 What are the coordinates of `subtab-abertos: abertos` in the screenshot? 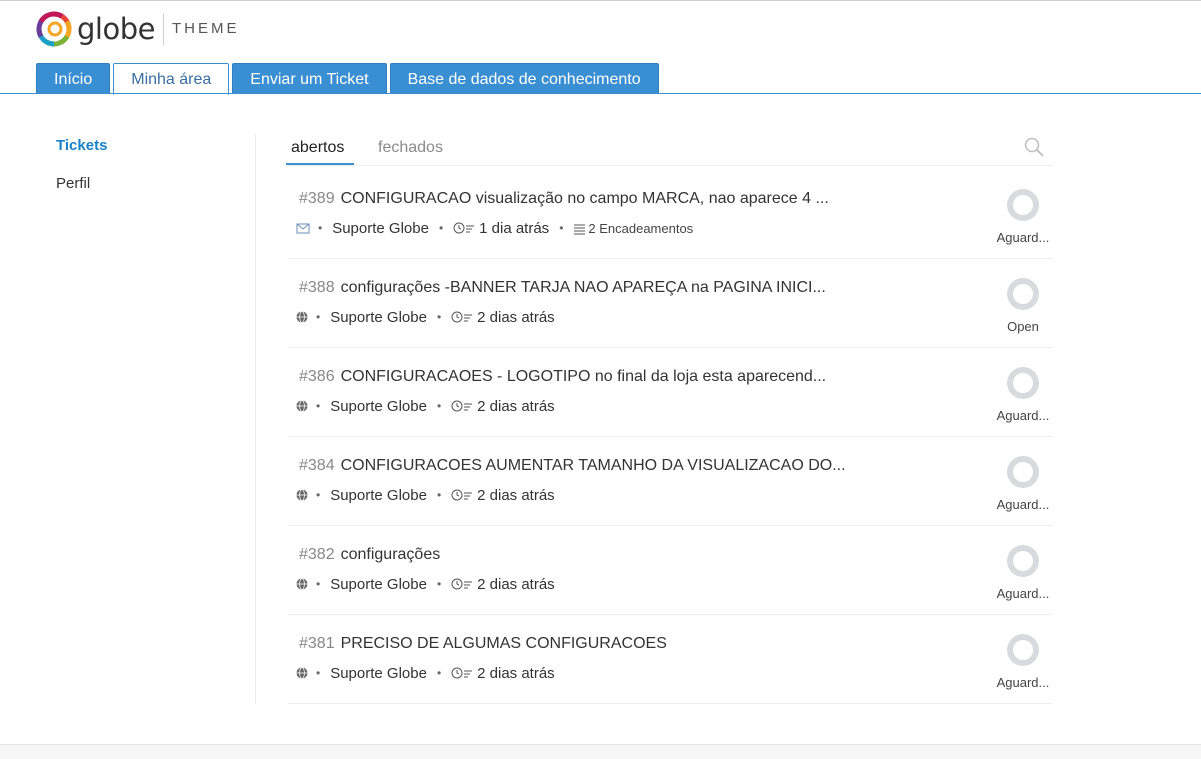 It's located at (317, 148).